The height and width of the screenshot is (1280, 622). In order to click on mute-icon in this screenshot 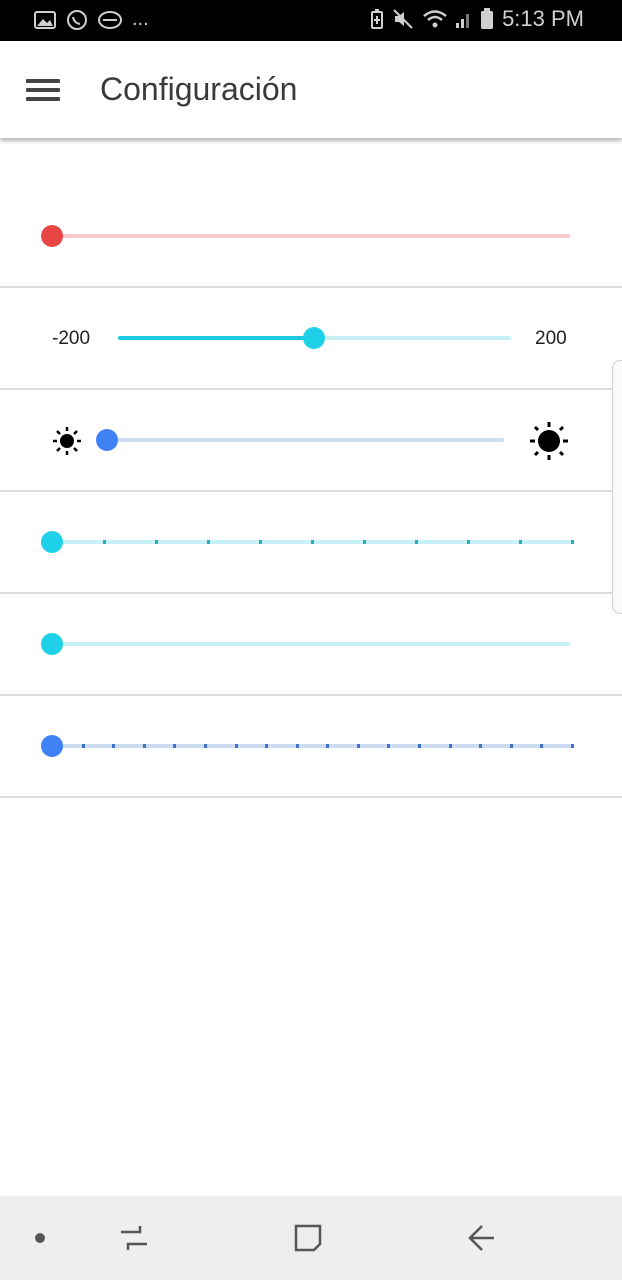, I will do `click(403, 19)`.